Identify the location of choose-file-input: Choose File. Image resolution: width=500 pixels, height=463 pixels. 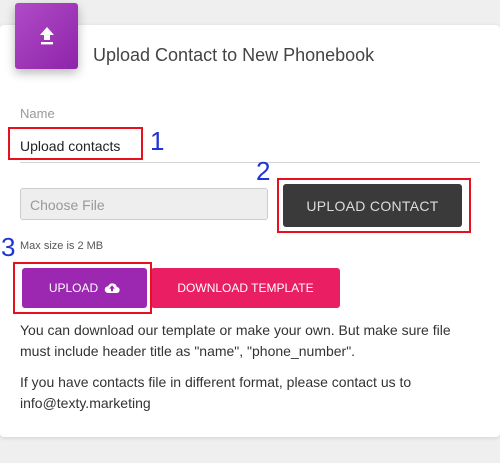
(144, 204).